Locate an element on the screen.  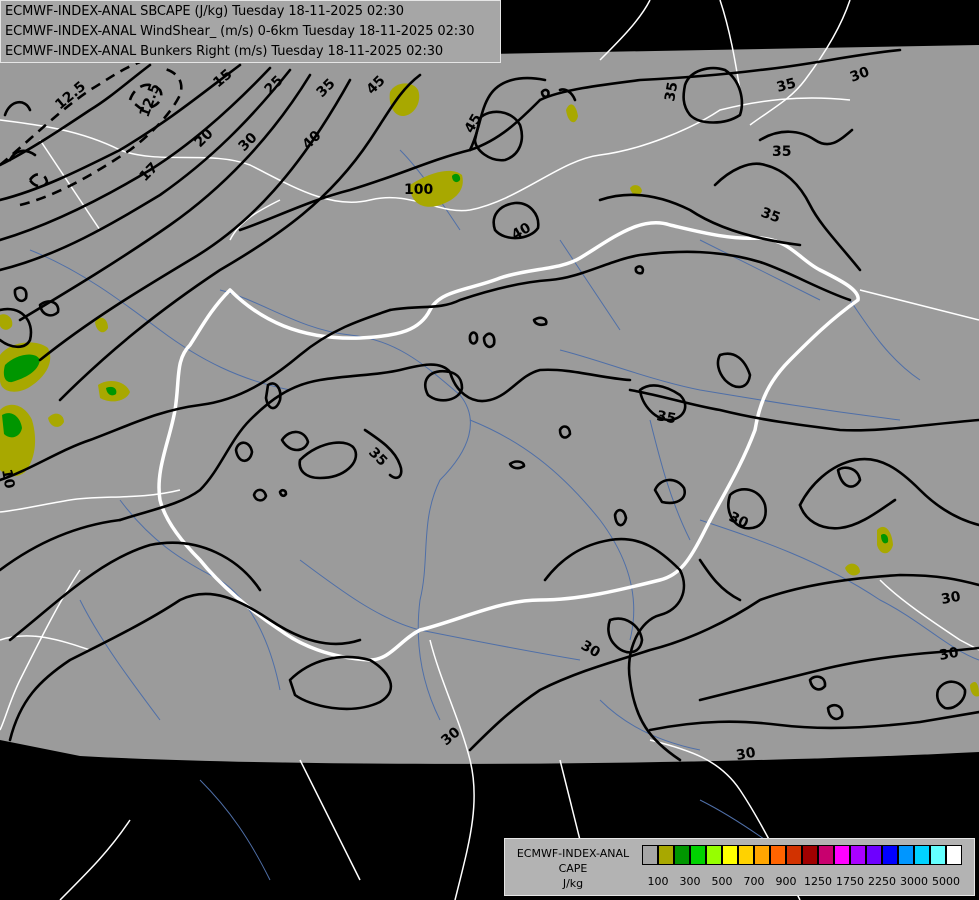
legend-tick-label: 5000 is located at coordinates (946, 881).